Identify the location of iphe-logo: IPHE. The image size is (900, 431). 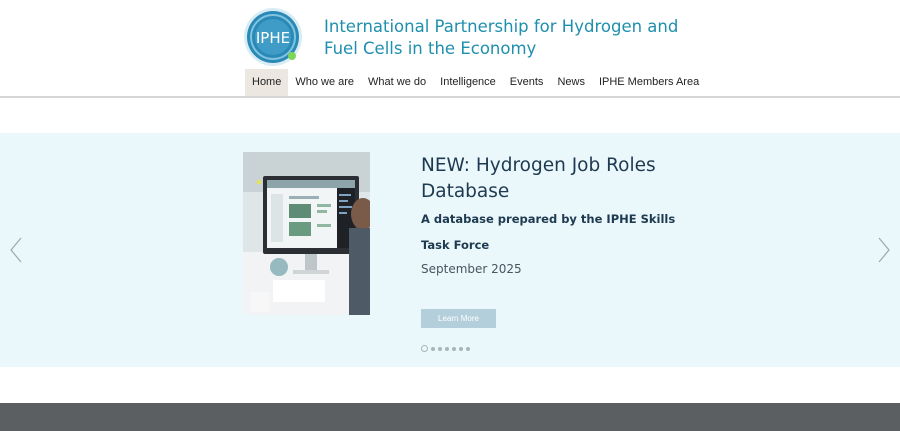
(273, 37).